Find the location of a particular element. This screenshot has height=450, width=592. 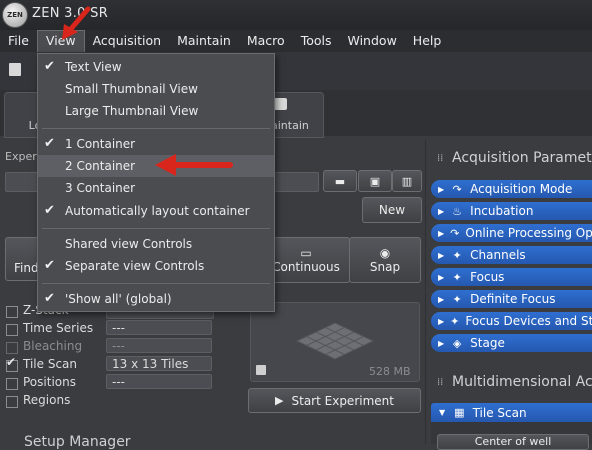

arrow-to-2-container-icon is located at coordinates (194, 165).